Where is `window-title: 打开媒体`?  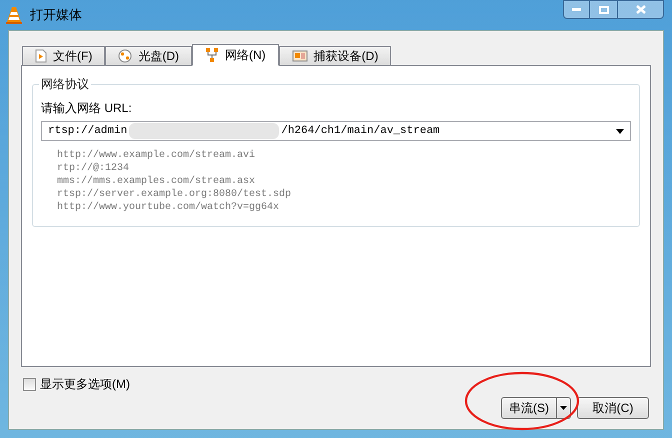 window-title: 打开媒体 is located at coordinates (56, 15).